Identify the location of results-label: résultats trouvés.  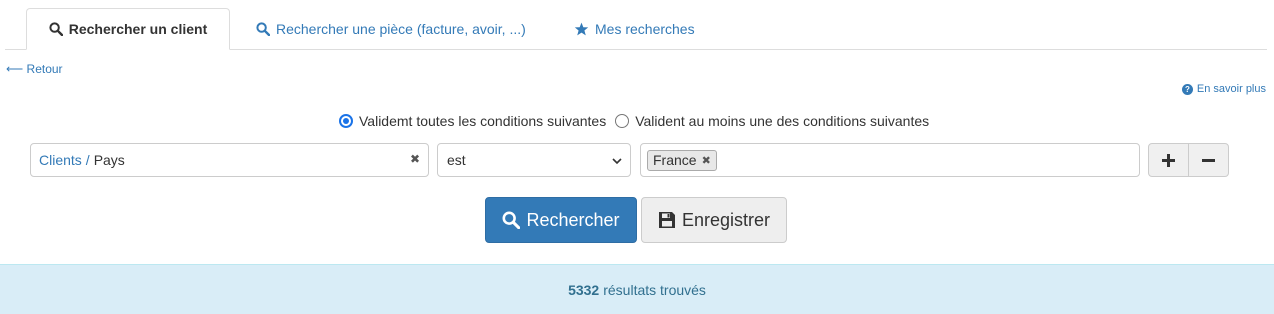
(654, 289).